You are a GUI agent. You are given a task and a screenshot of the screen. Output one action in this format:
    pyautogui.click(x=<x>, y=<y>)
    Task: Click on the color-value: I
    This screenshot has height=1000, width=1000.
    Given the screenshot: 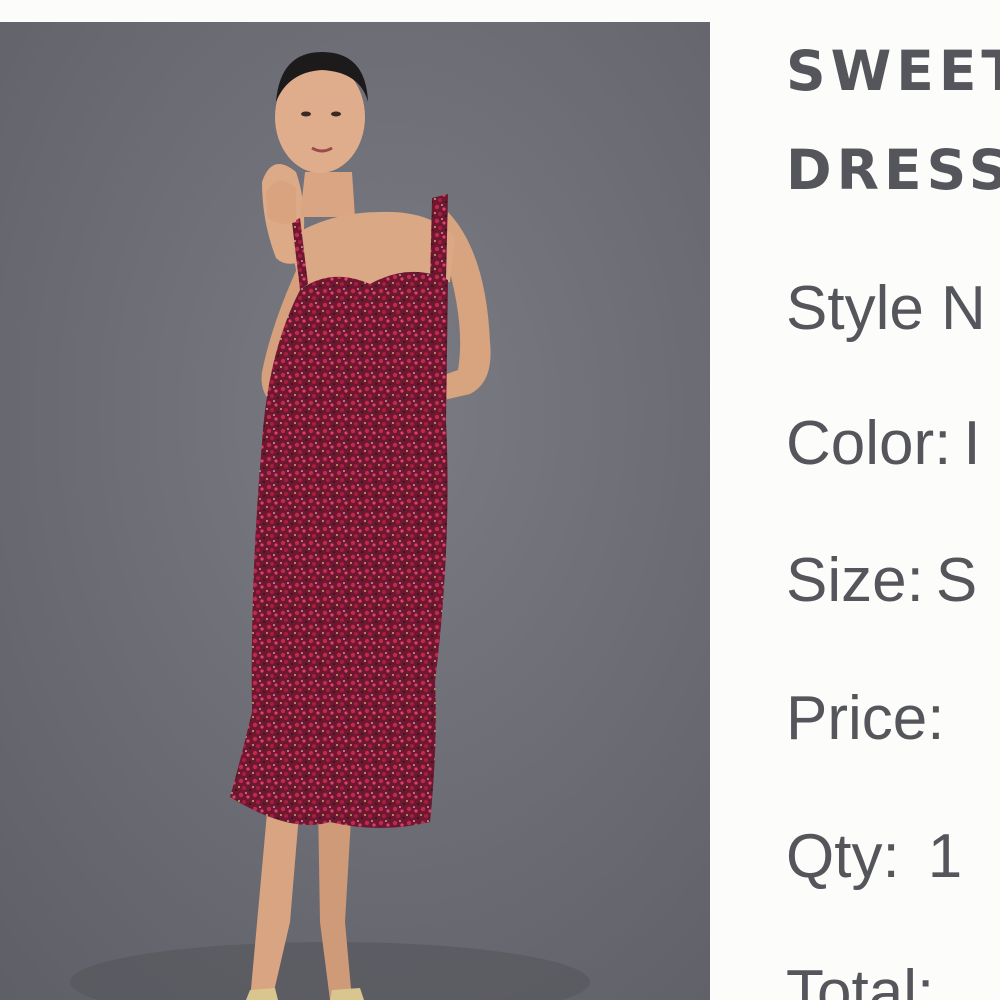 What is the action you would take?
    pyautogui.click(x=972, y=443)
    